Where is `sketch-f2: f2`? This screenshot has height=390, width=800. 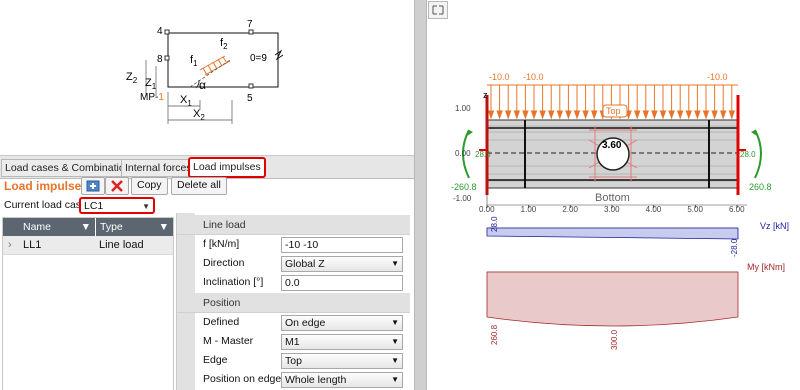
sketch-f2: f2 is located at coordinates (224, 44).